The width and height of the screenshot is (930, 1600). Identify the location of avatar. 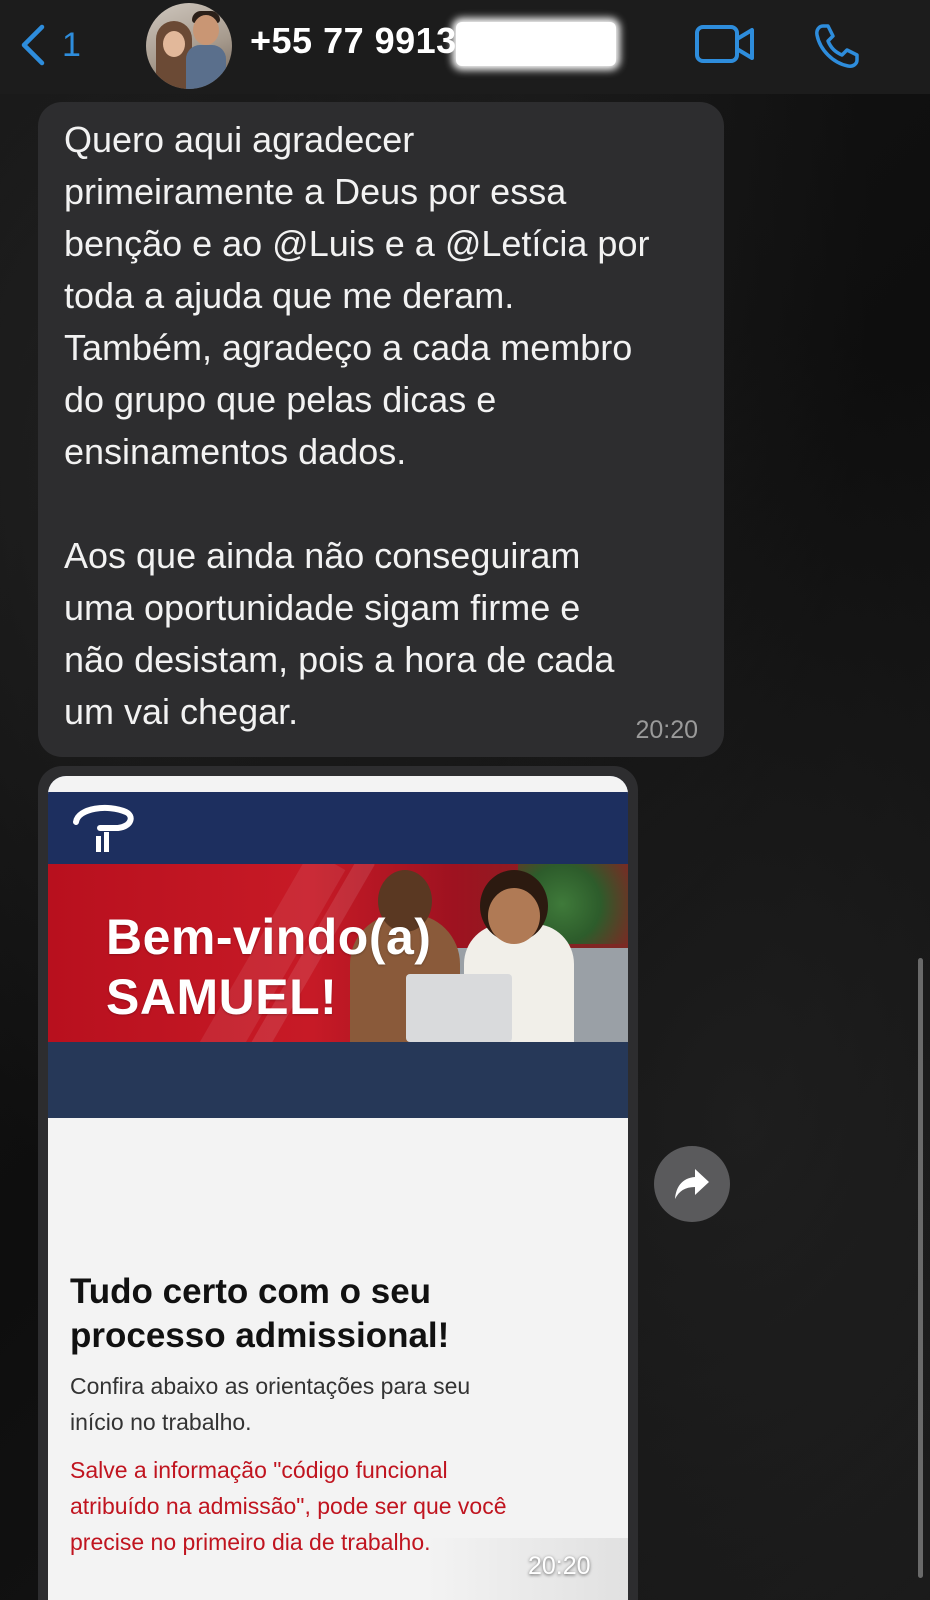
(189, 46).